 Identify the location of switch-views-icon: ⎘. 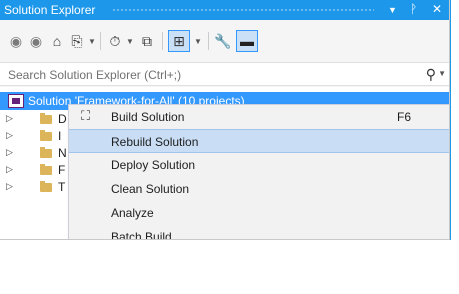
(77, 41).